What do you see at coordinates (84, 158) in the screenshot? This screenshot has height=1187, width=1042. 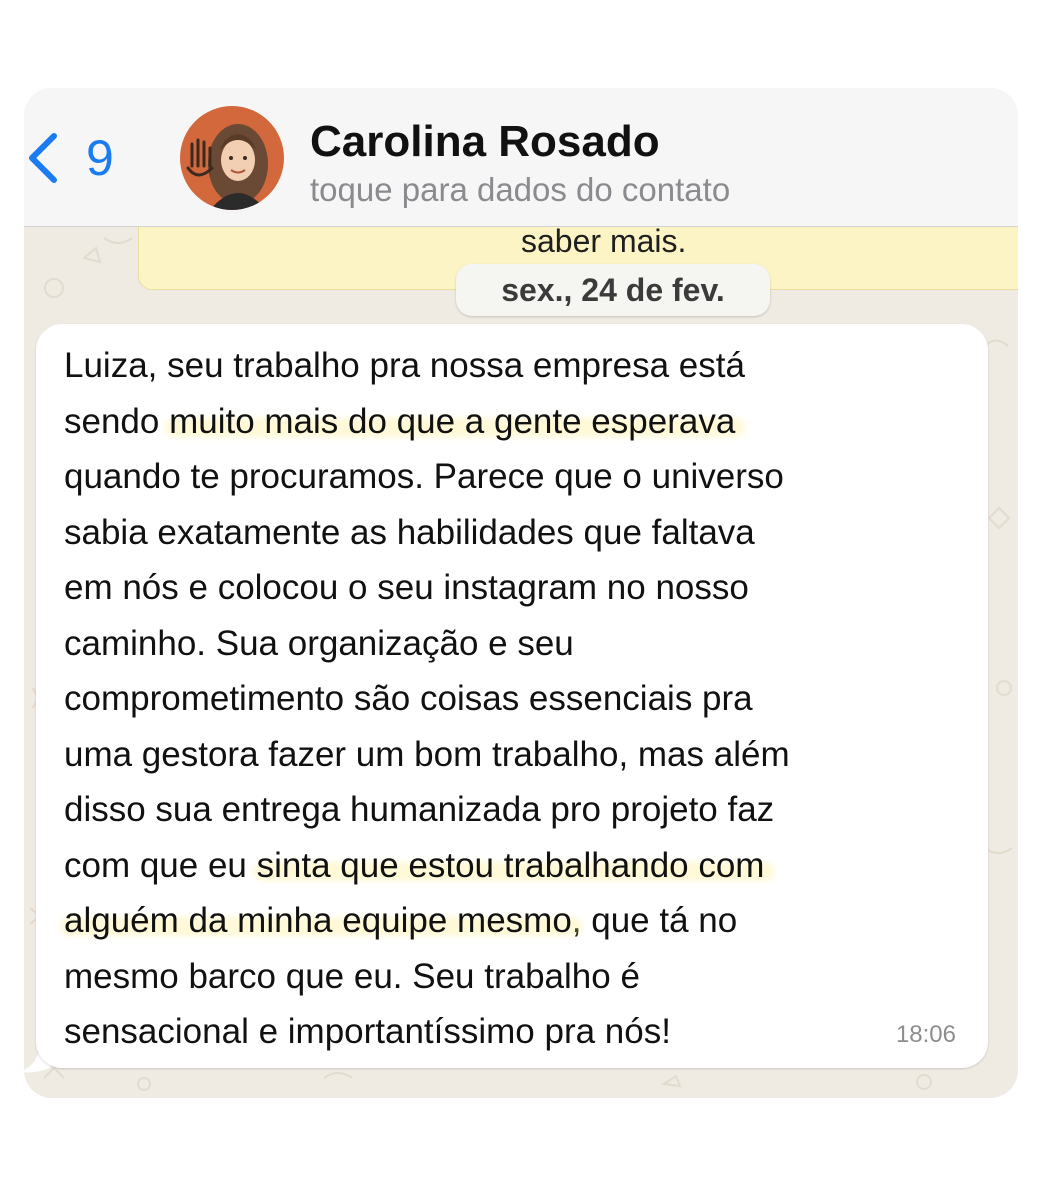 I see `back-button: 9` at bounding box center [84, 158].